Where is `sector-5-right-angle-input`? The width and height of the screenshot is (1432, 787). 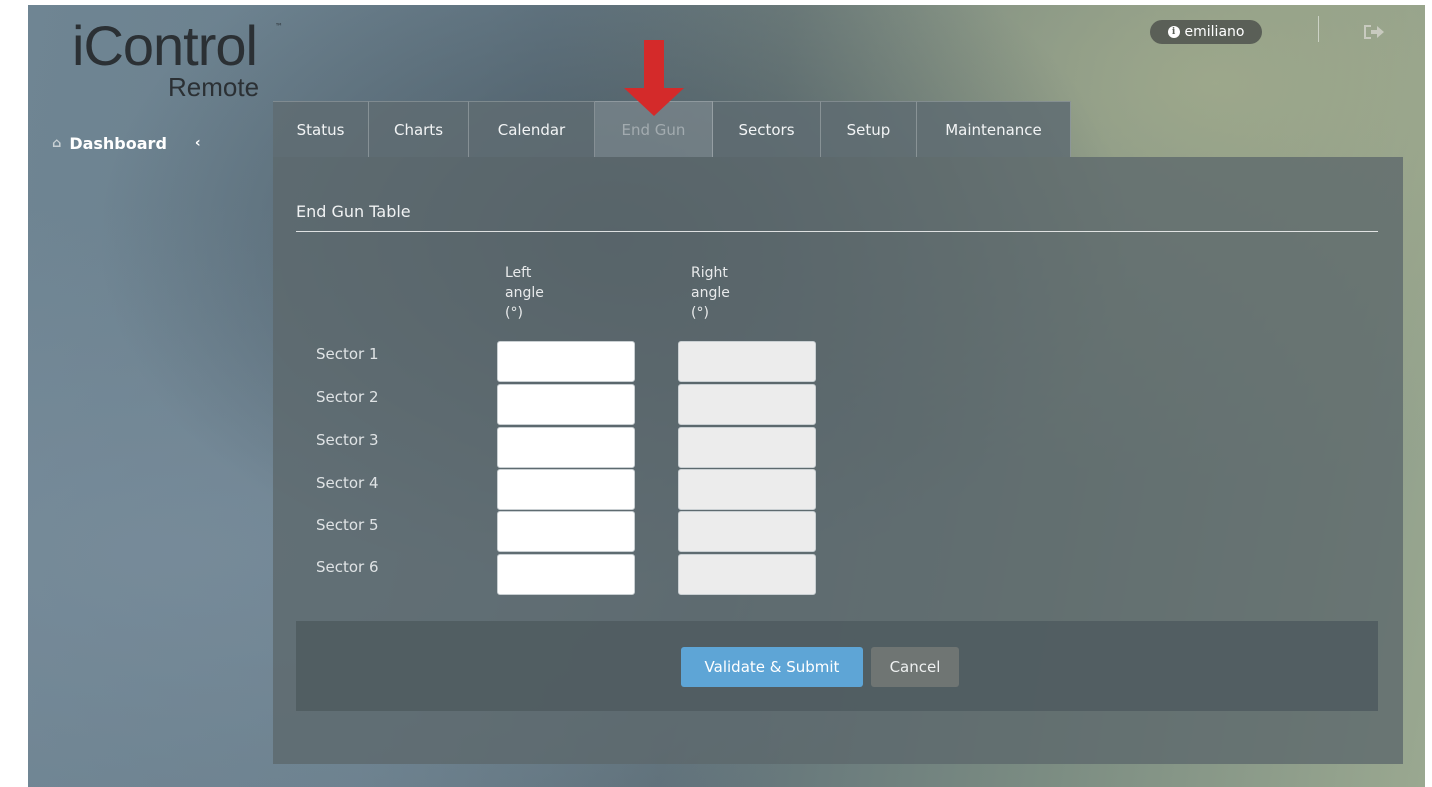
sector-5-right-angle-input is located at coordinates (747, 531).